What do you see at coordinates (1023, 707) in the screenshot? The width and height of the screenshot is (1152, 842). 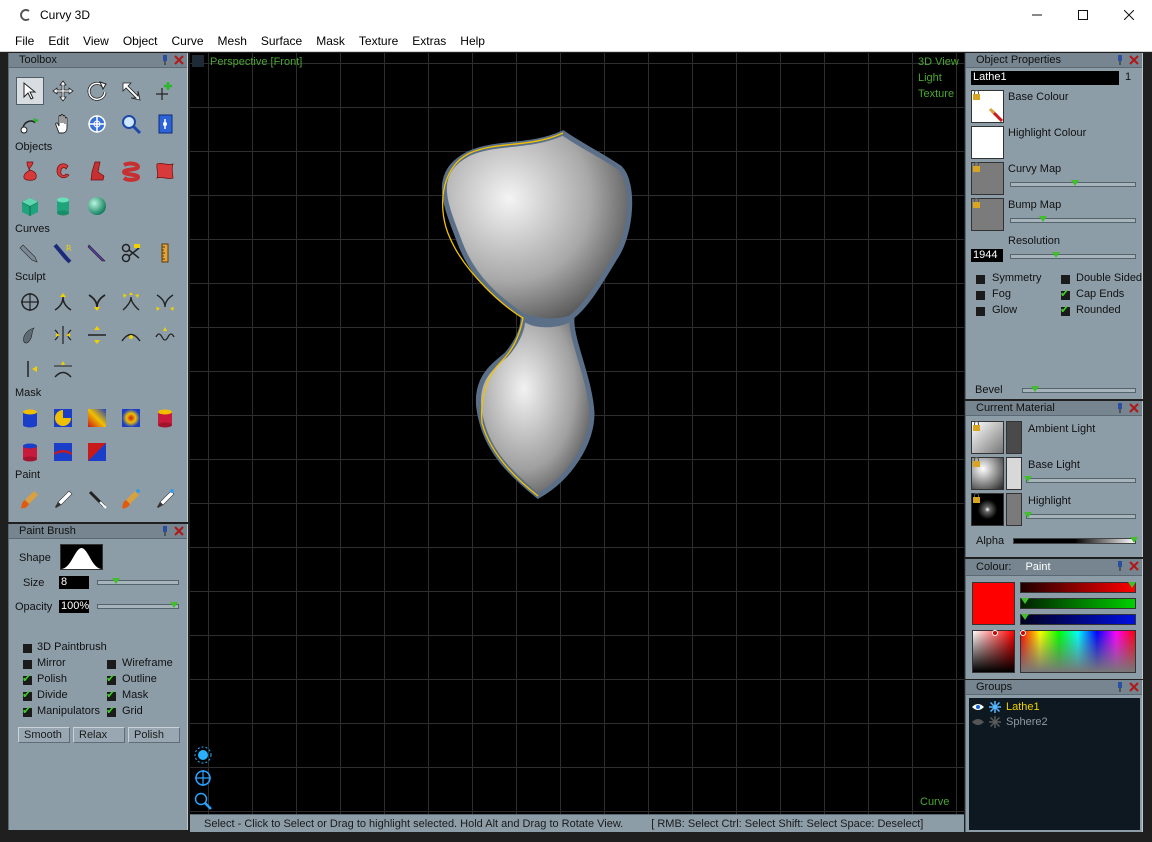 I see `group-name: Lathe1` at bounding box center [1023, 707].